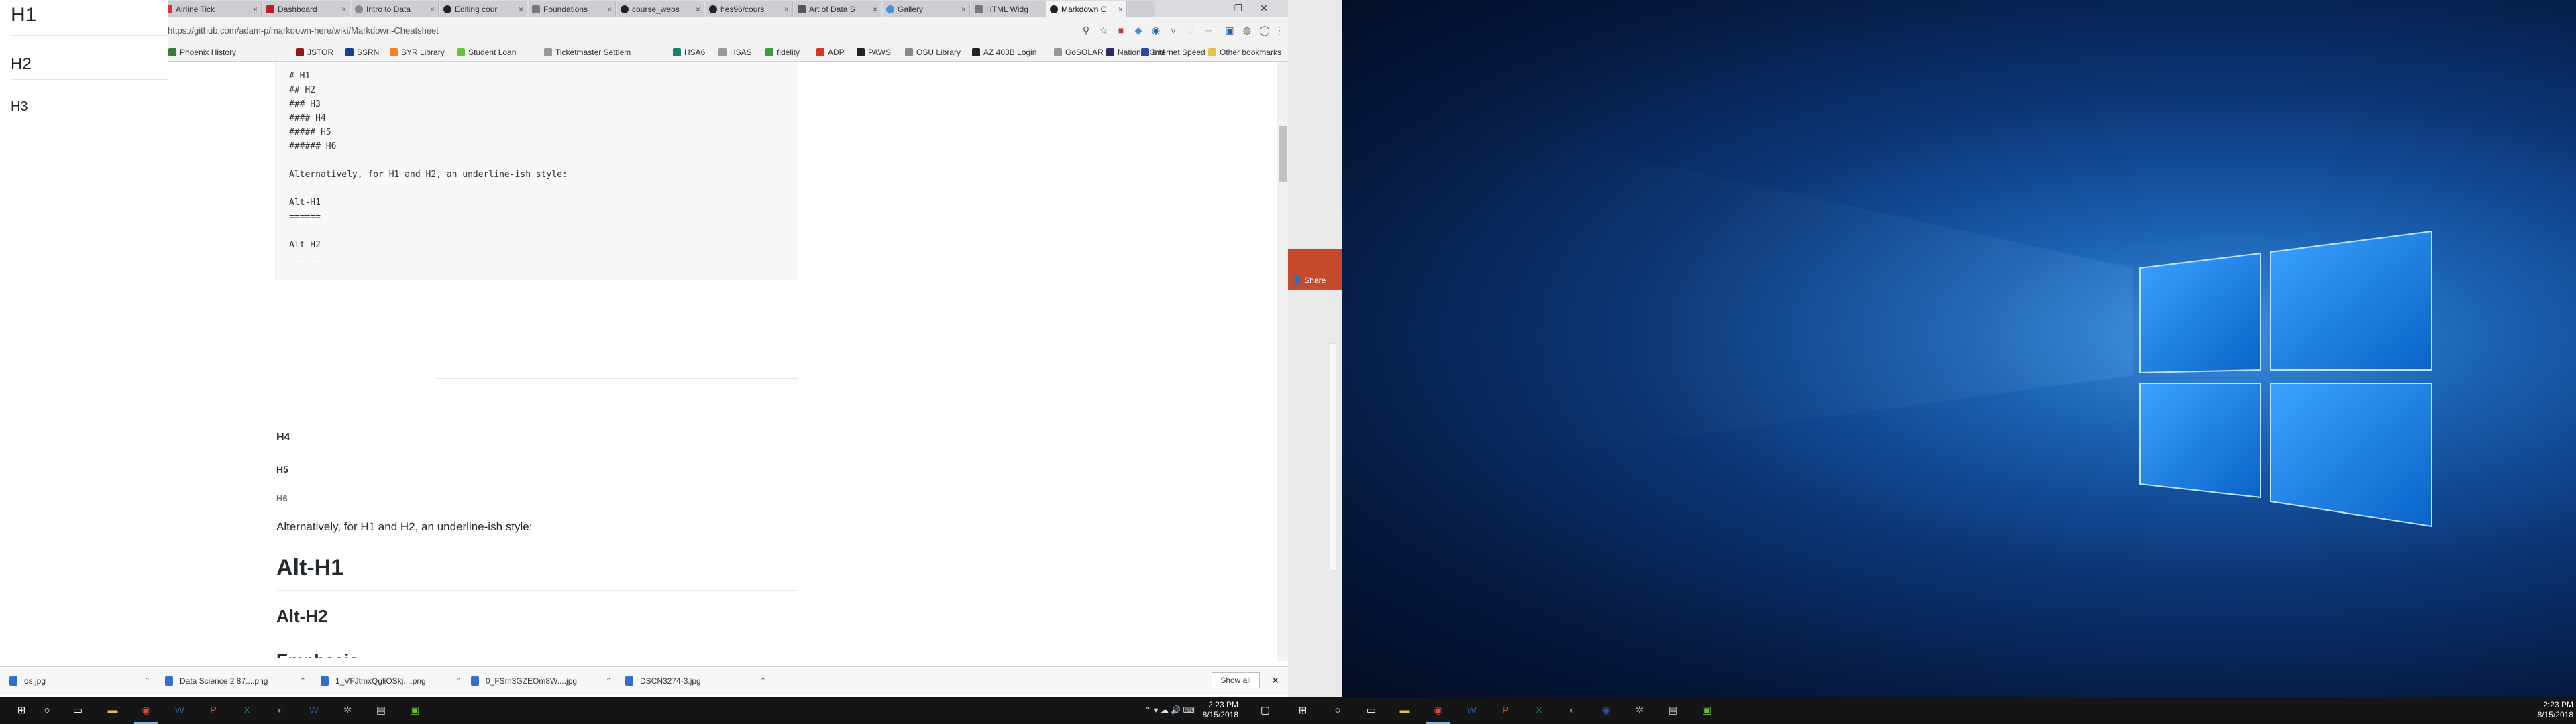  I want to click on bookmark-item: OSU Library, so click(932, 52).